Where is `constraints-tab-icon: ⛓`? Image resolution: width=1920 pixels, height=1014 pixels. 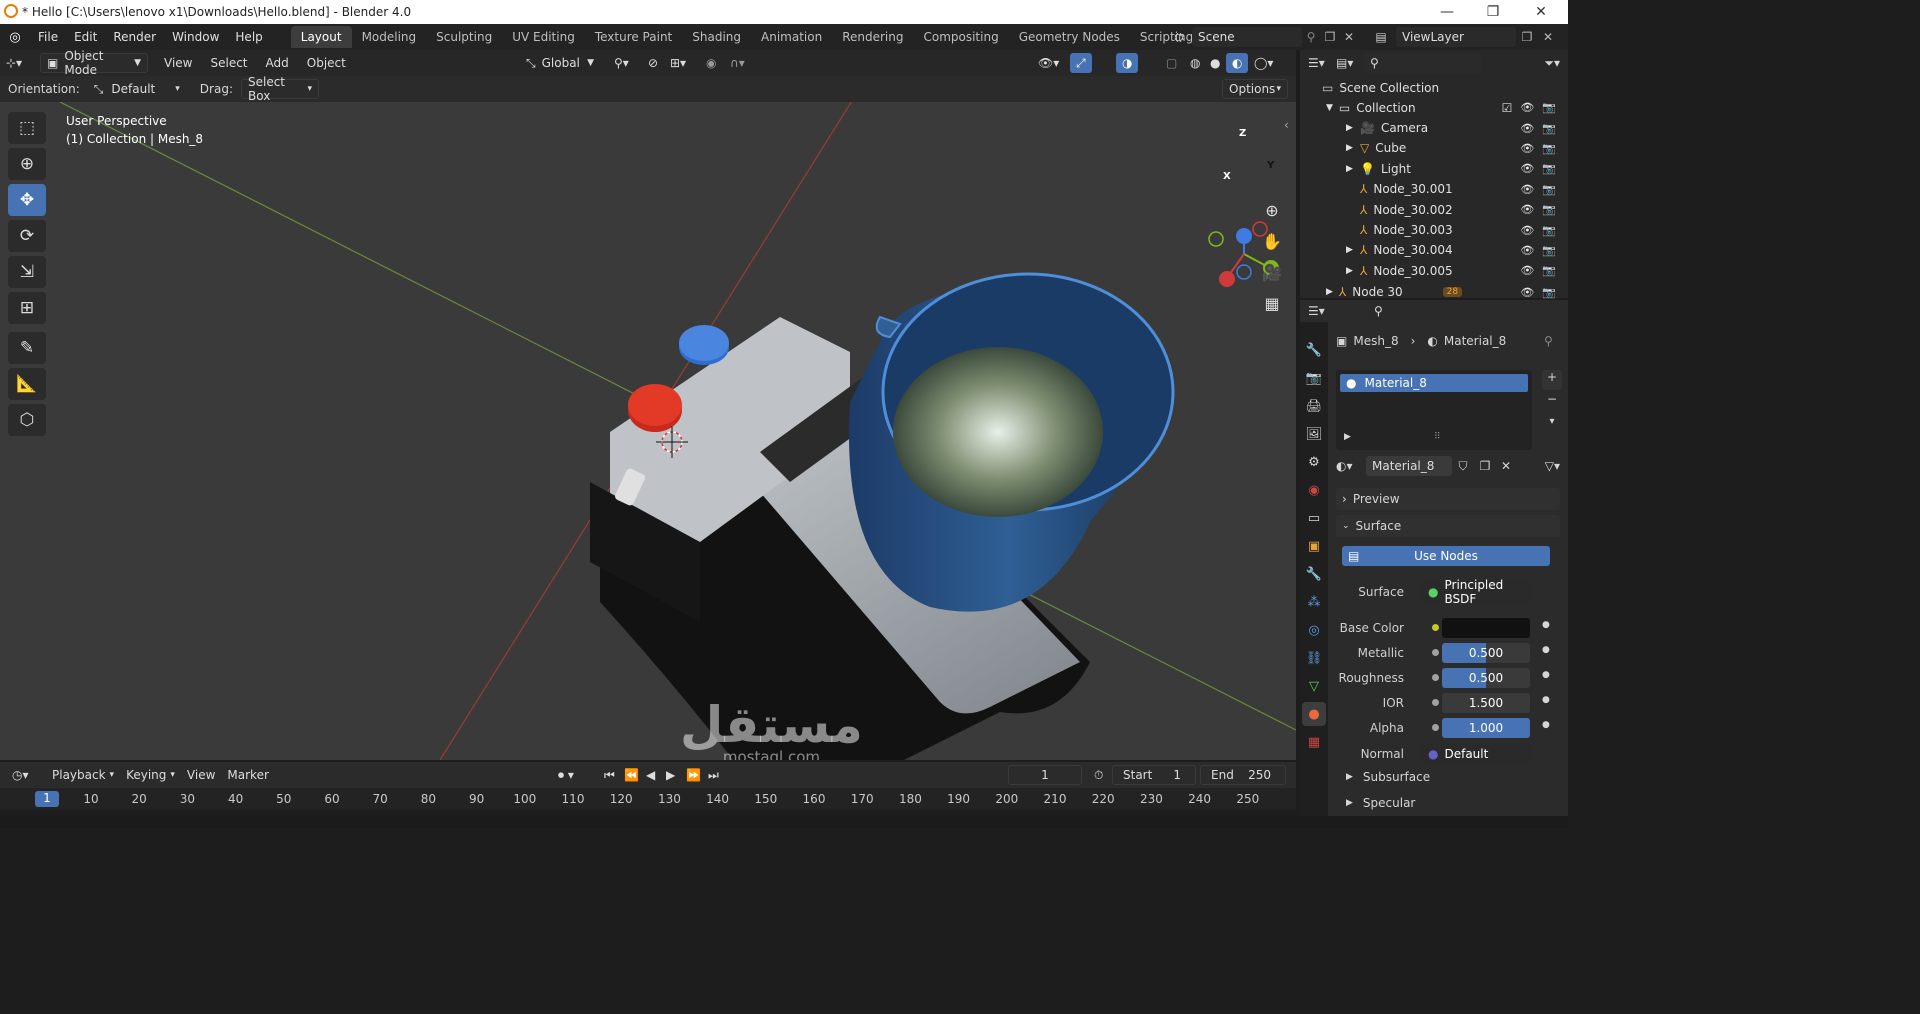 constraints-tab-icon: ⛓ is located at coordinates (1314, 658).